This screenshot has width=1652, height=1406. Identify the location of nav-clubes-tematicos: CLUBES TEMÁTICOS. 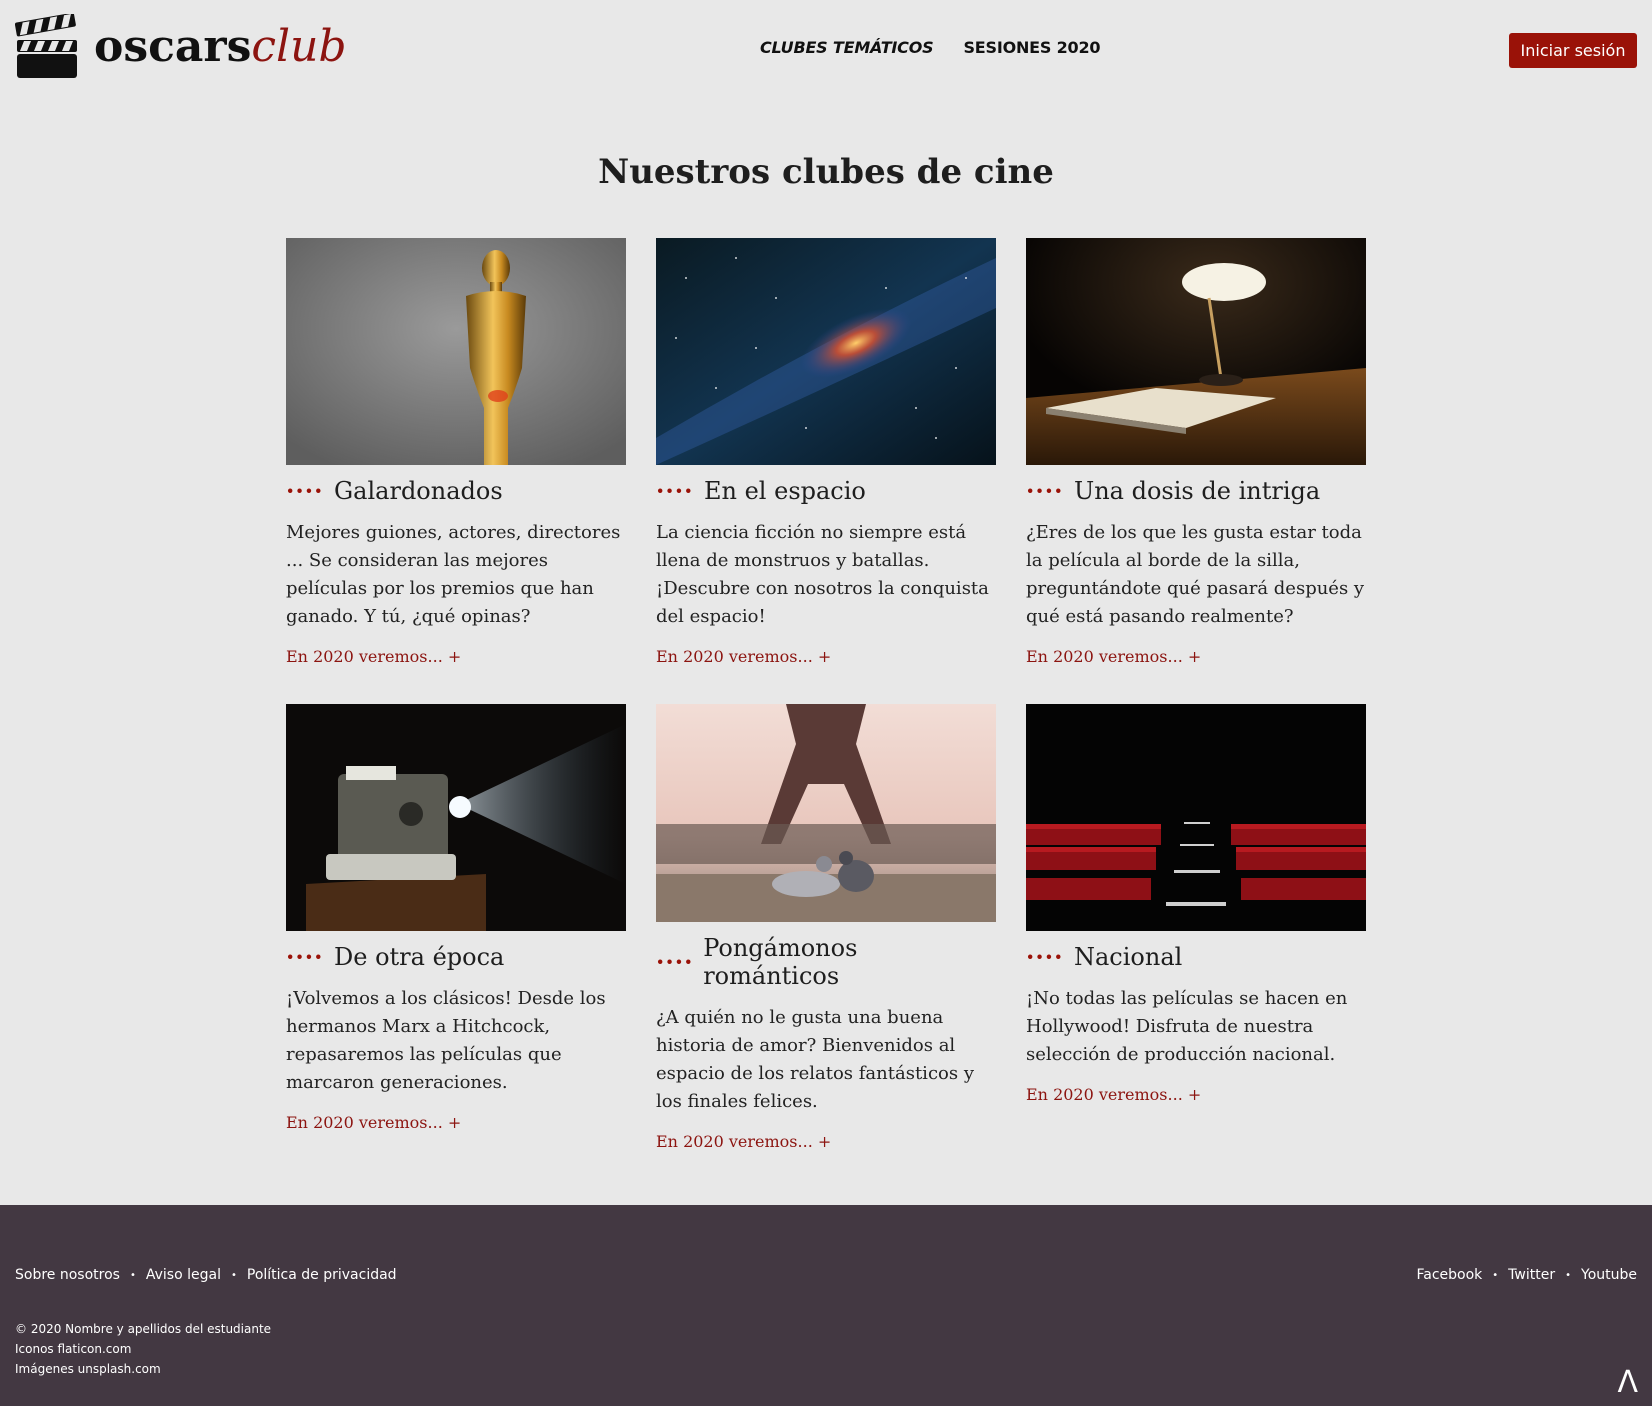
(847, 47).